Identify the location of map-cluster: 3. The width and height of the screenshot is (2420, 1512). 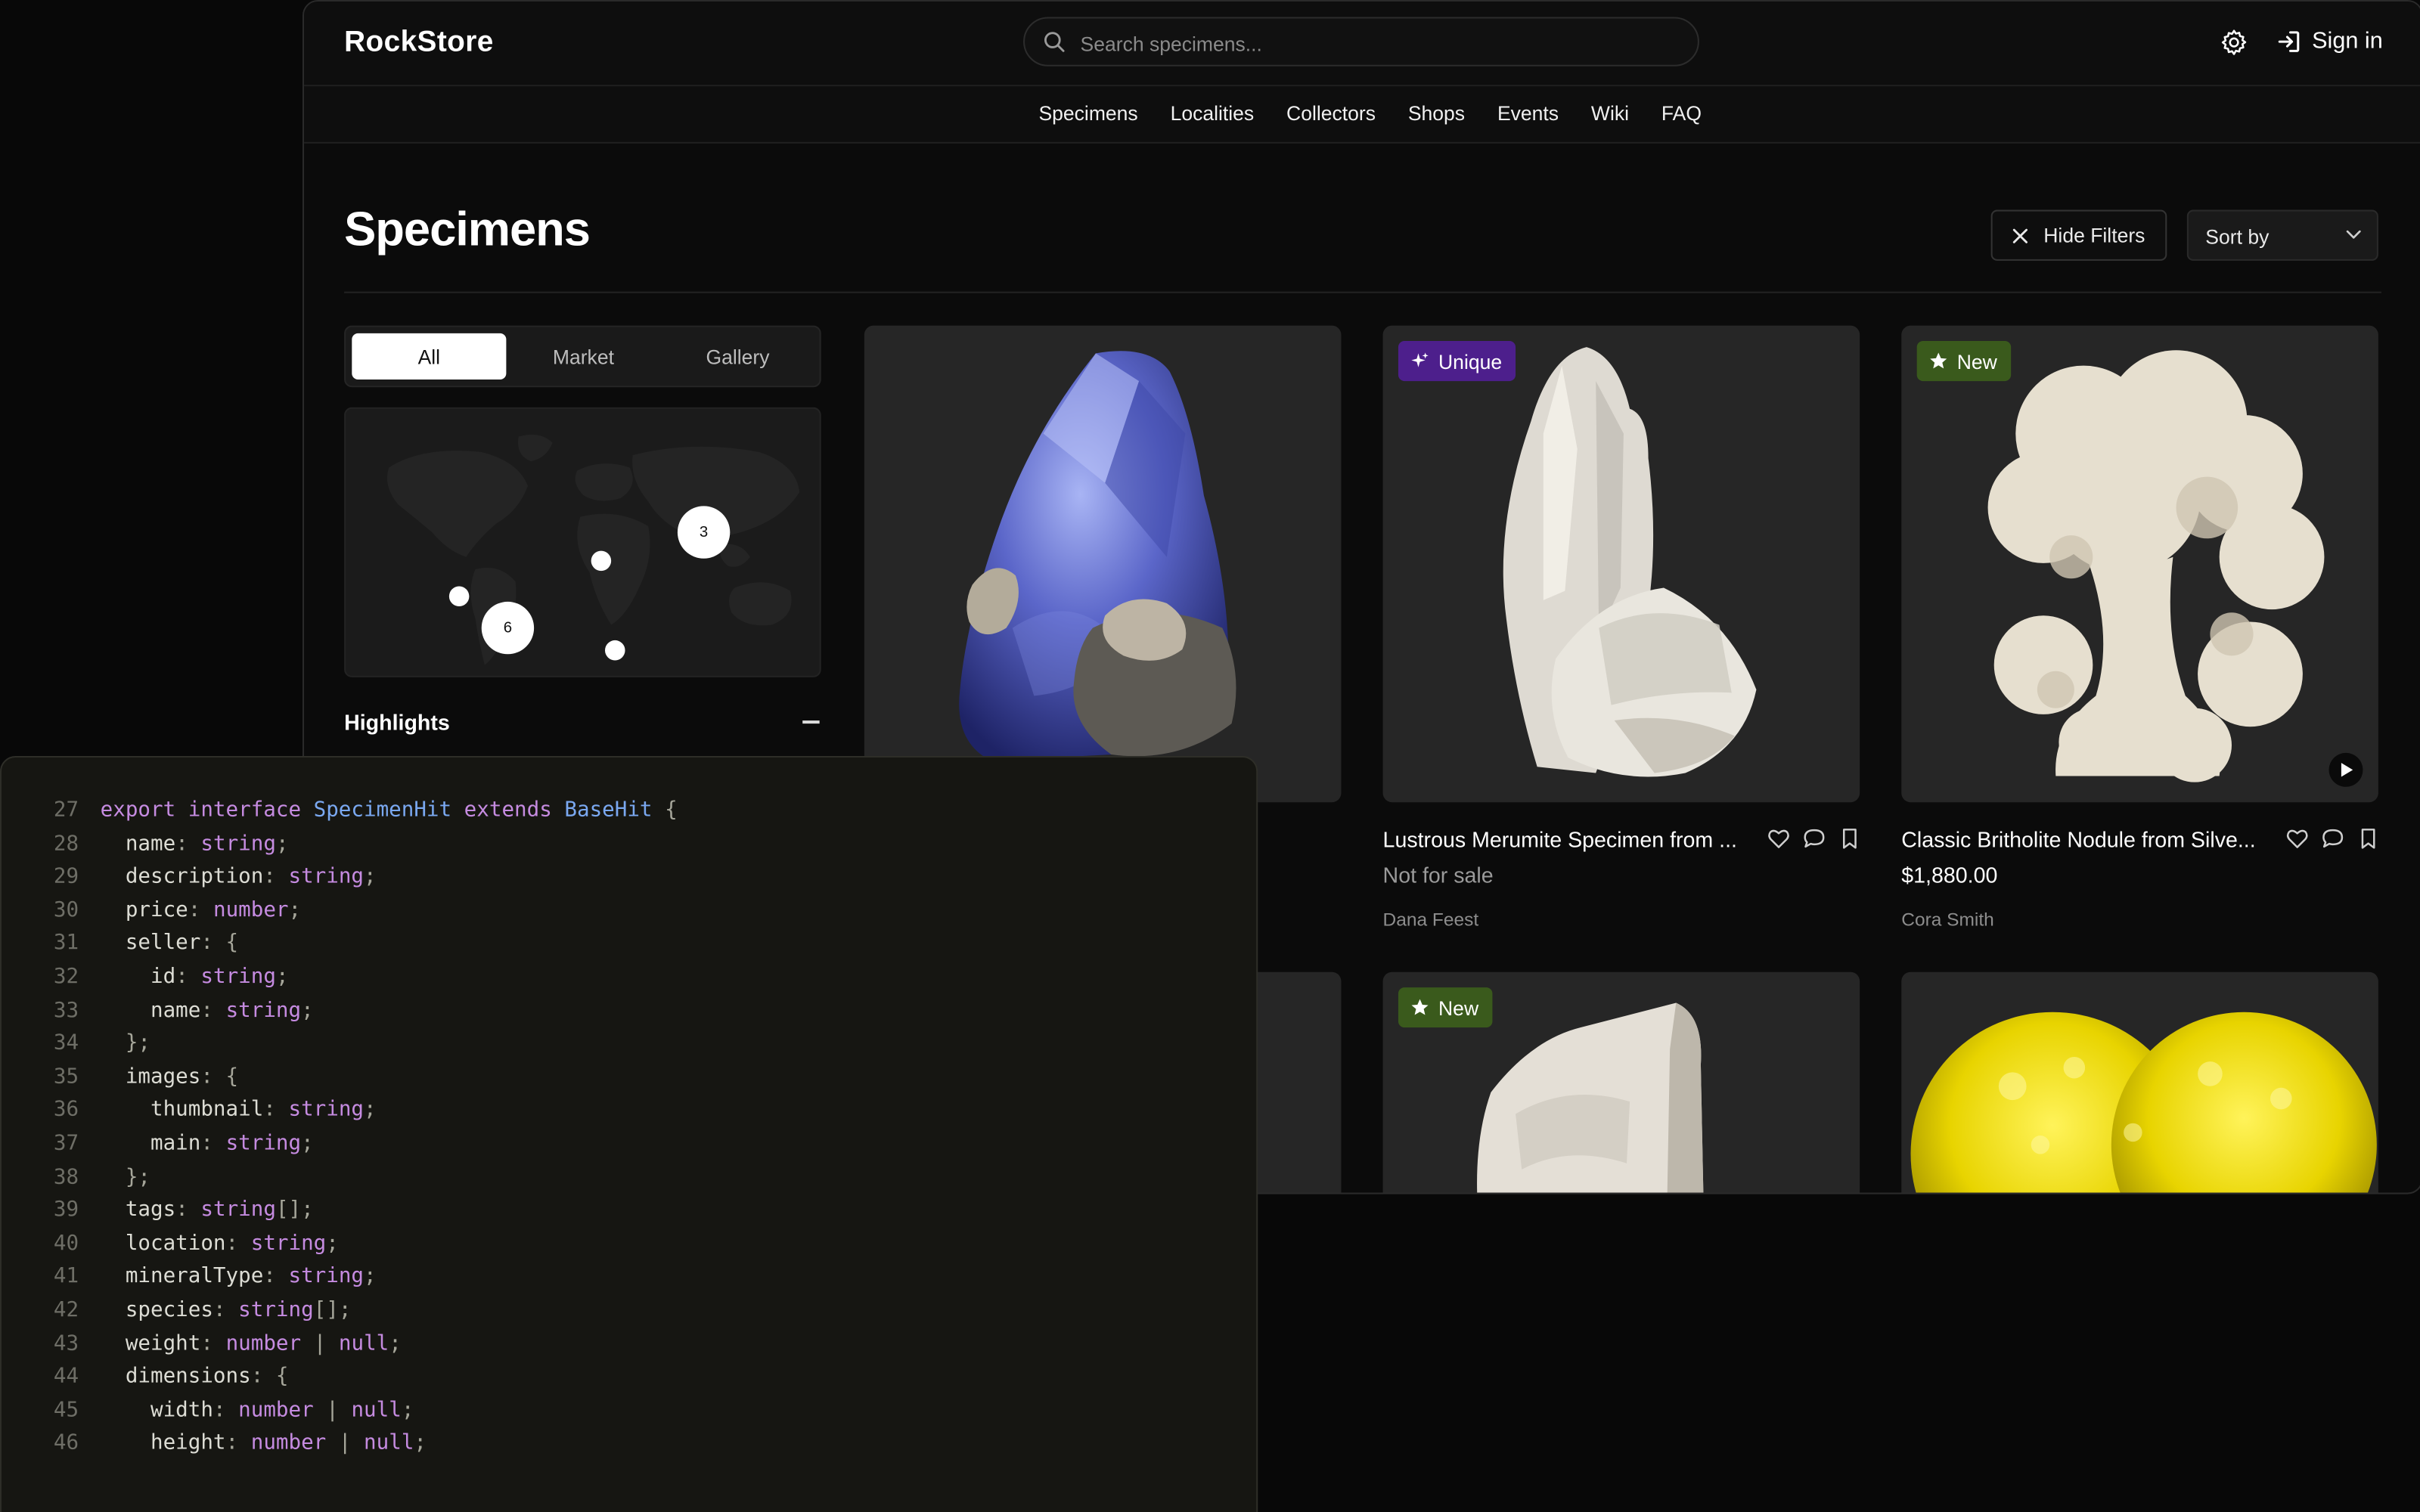
(704, 532).